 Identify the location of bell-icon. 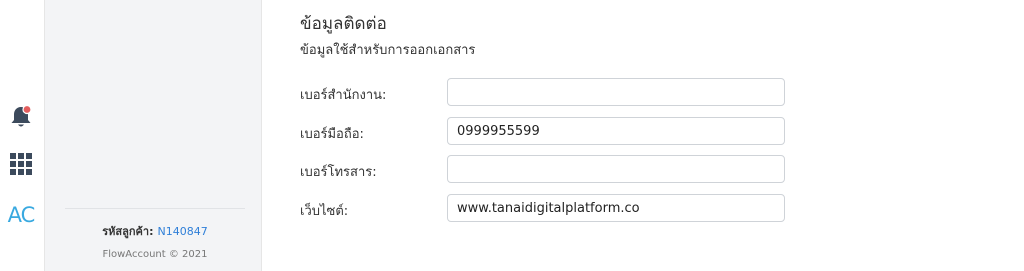
(21, 117).